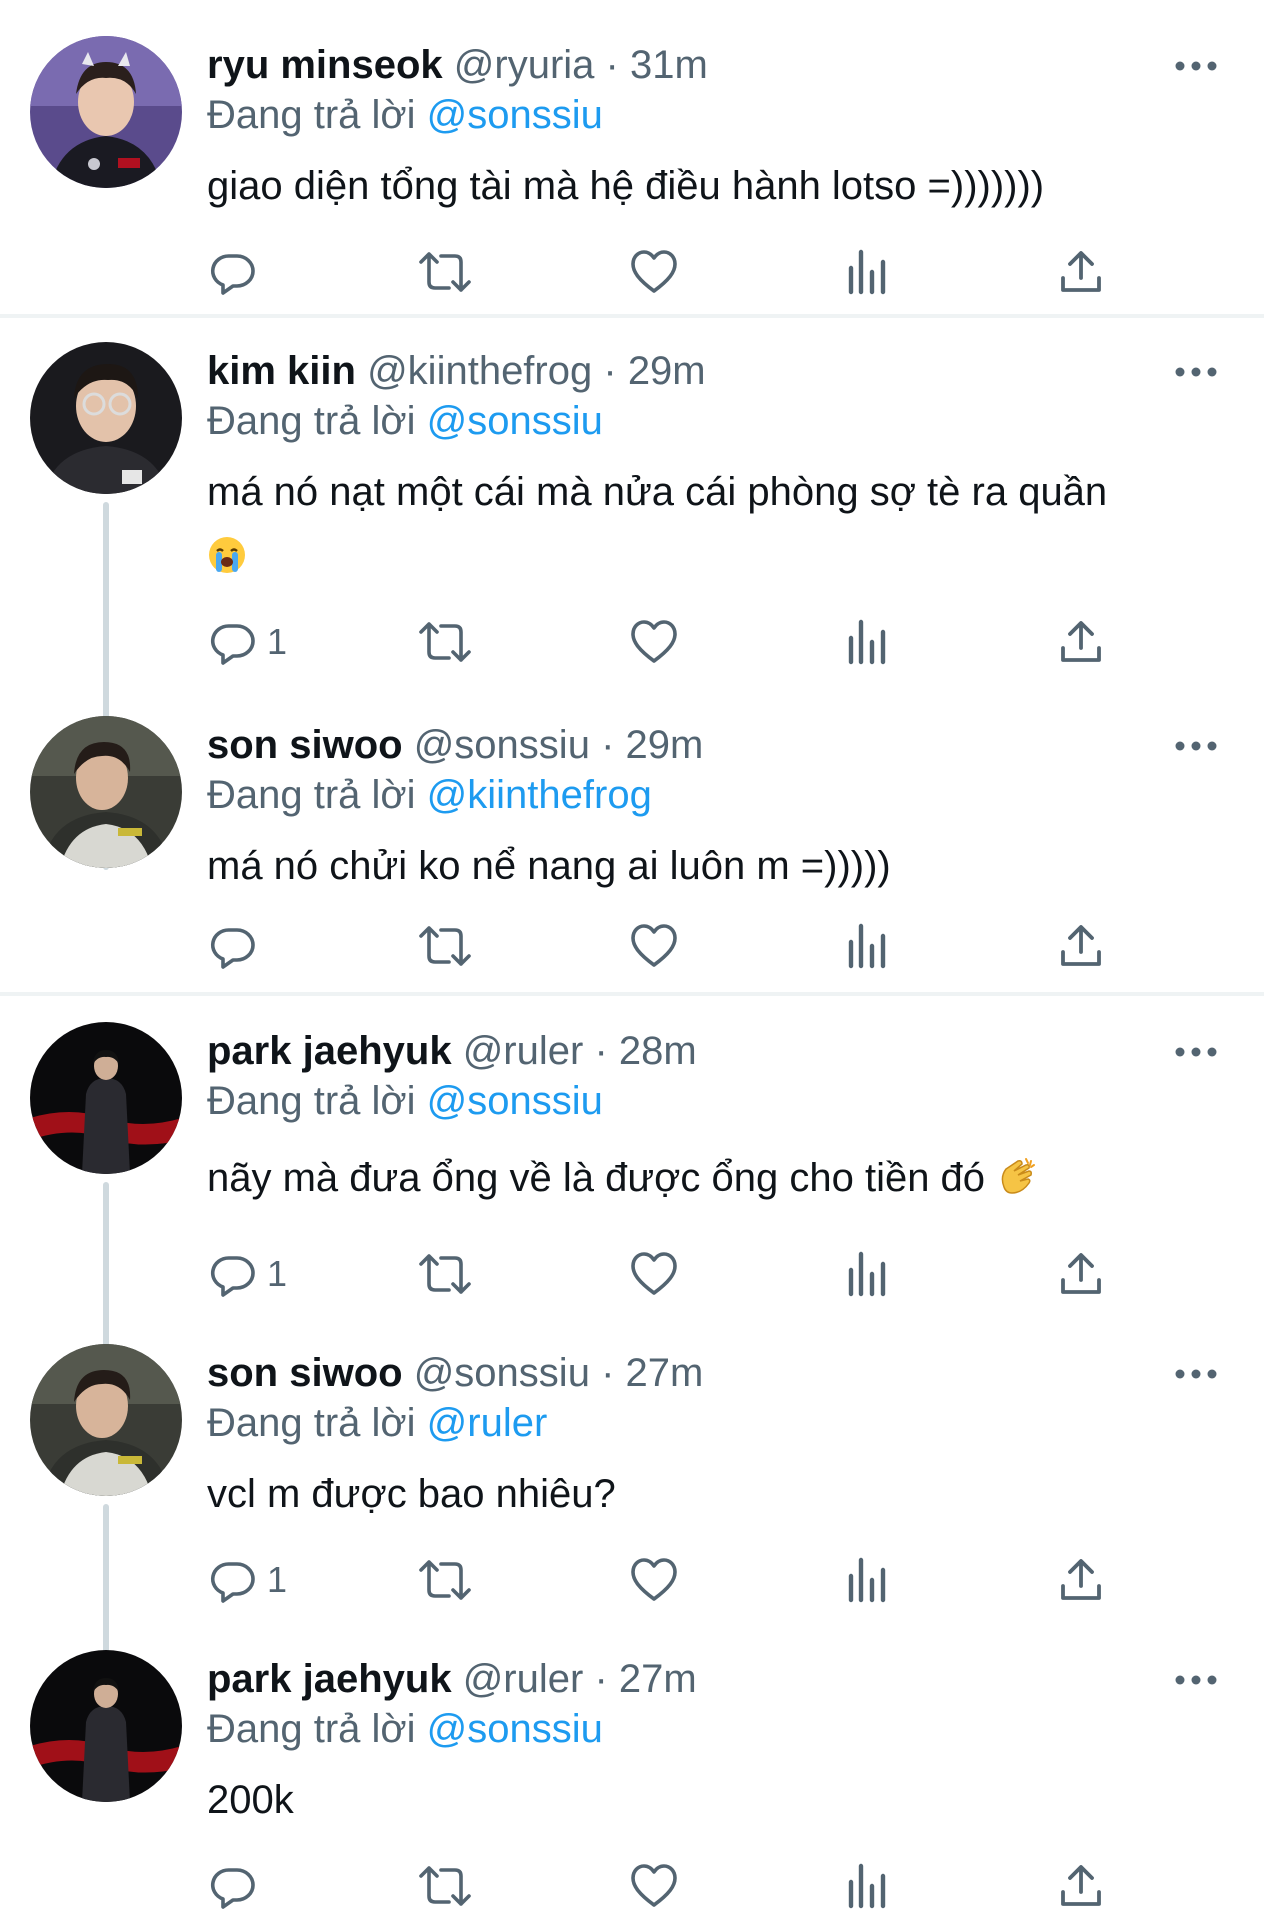 This screenshot has width=1264, height=1920. I want to click on loudly-crying-face-icon, so click(227, 551).